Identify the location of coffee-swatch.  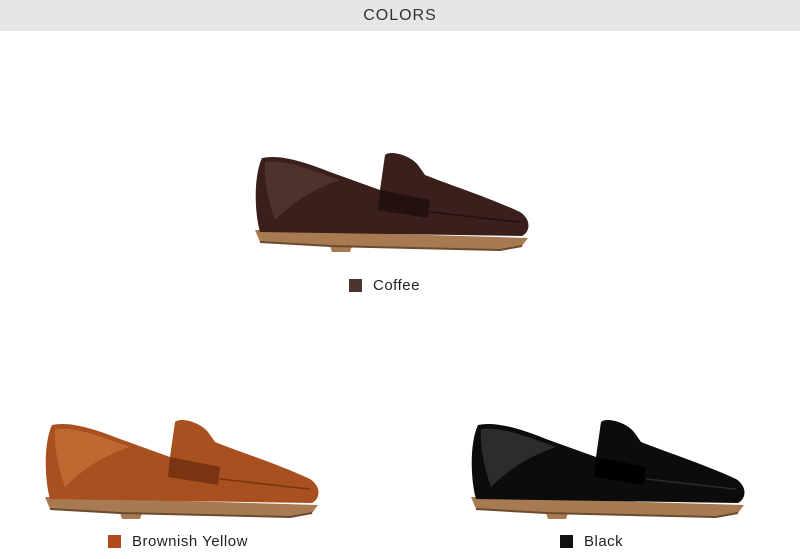
(355, 285).